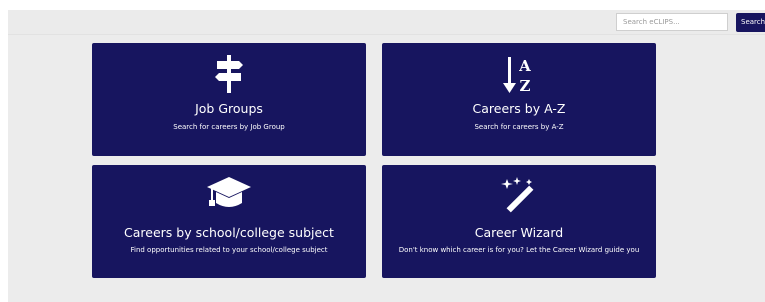  Describe the element at coordinates (229, 193) in the screenshot. I see `graduation-cap-icon` at that location.